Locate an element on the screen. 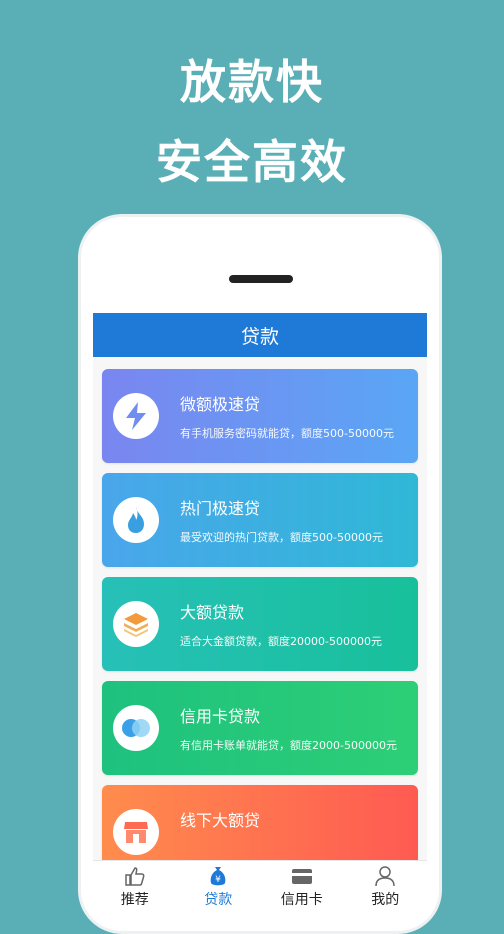 This screenshot has height=934, width=504. phone-speaker is located at coordinates (261, 279).